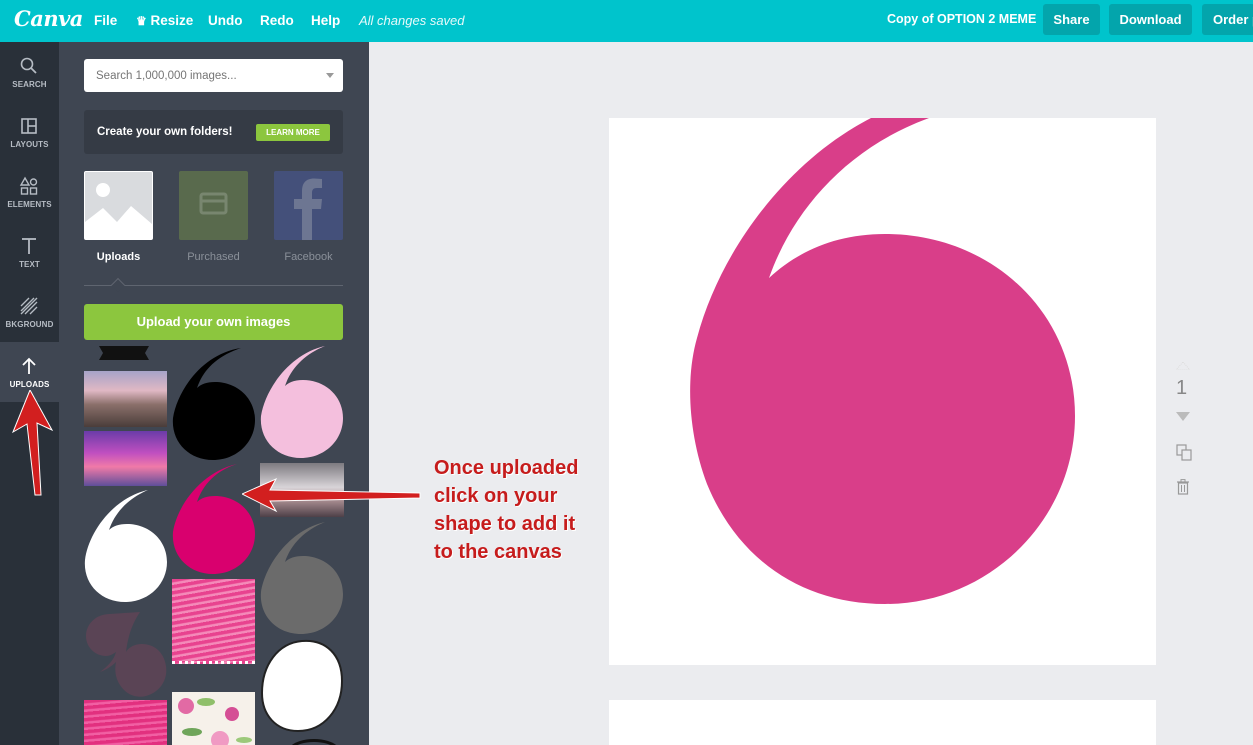 Image resolution: width=1253 pixels, height=745 pixels. Describe the element at coordinates (32, 443) in the screenshot. I see `red-arrow-up-icon` at that location.